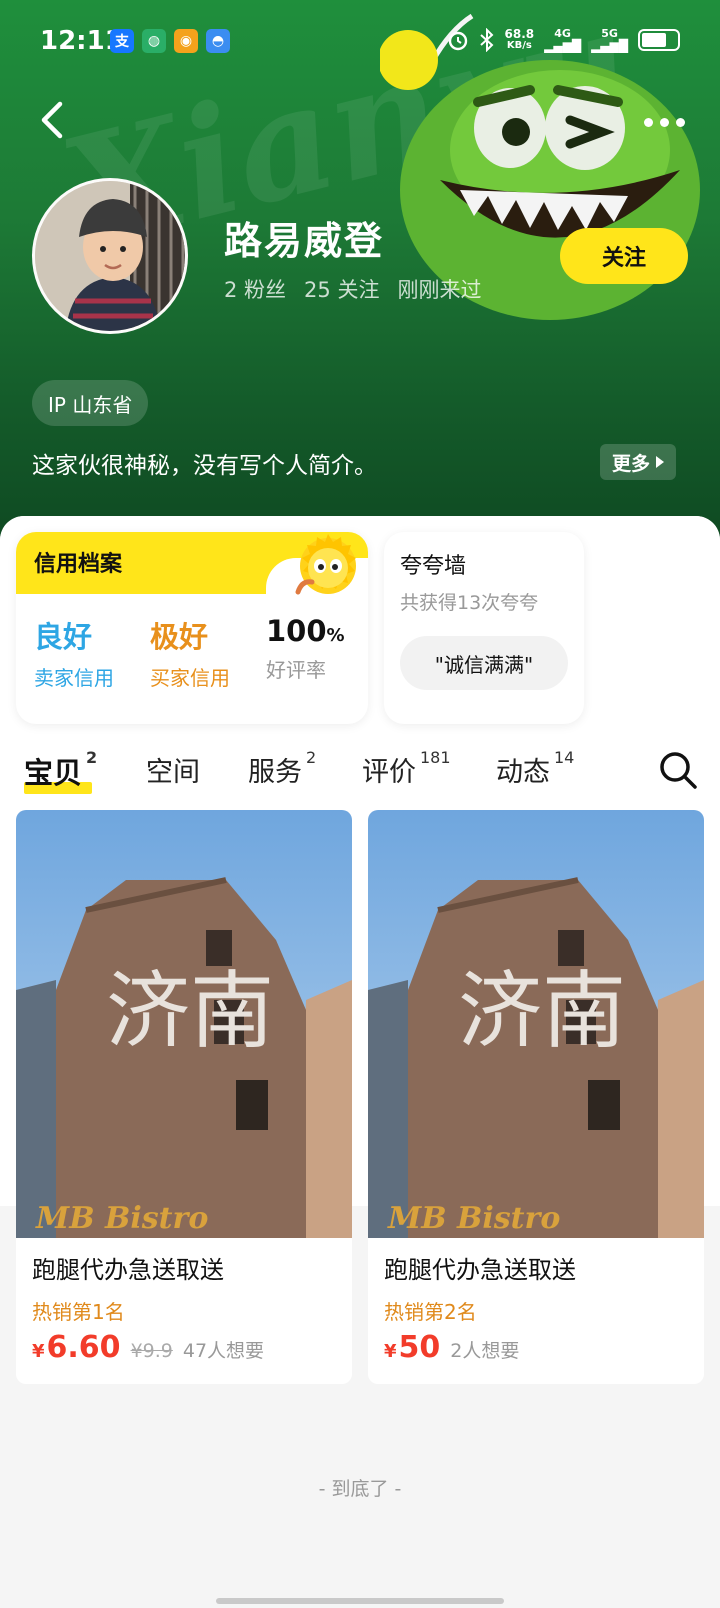  Describe the element at coordinates (406, 768) in the screenshot. I see `tab-reviews: 评价 181` at that location.